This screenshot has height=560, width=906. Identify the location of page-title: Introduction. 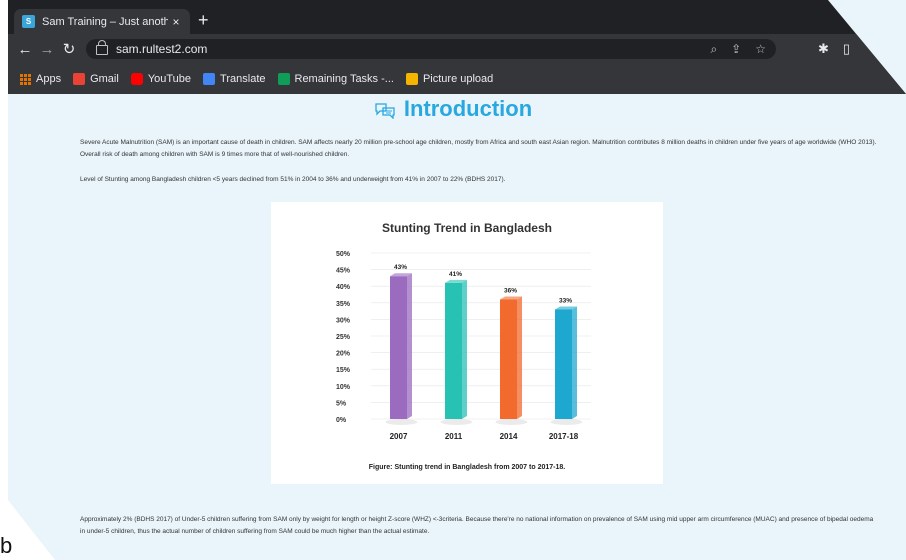
(453, 109).